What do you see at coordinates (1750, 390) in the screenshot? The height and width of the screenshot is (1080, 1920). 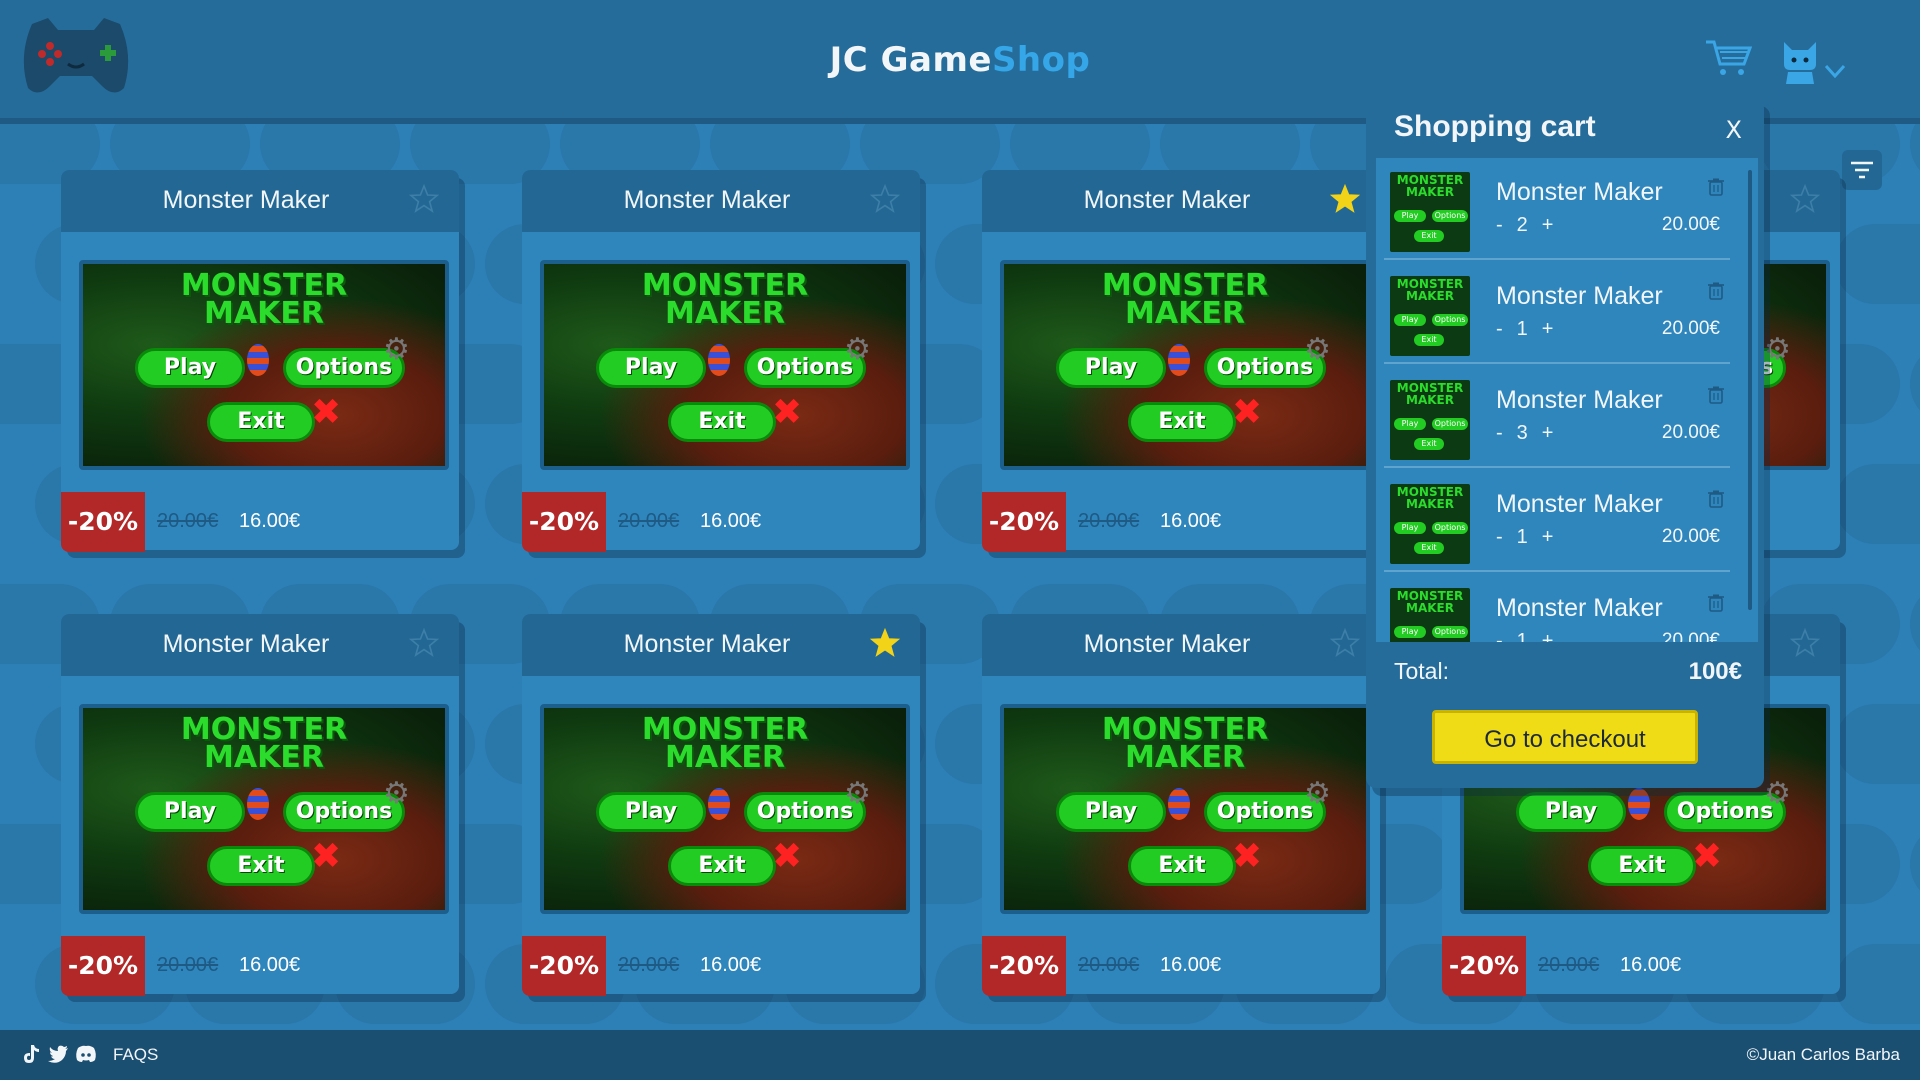 I see `cart-scrollbar` at bounding box center [1750, 390].